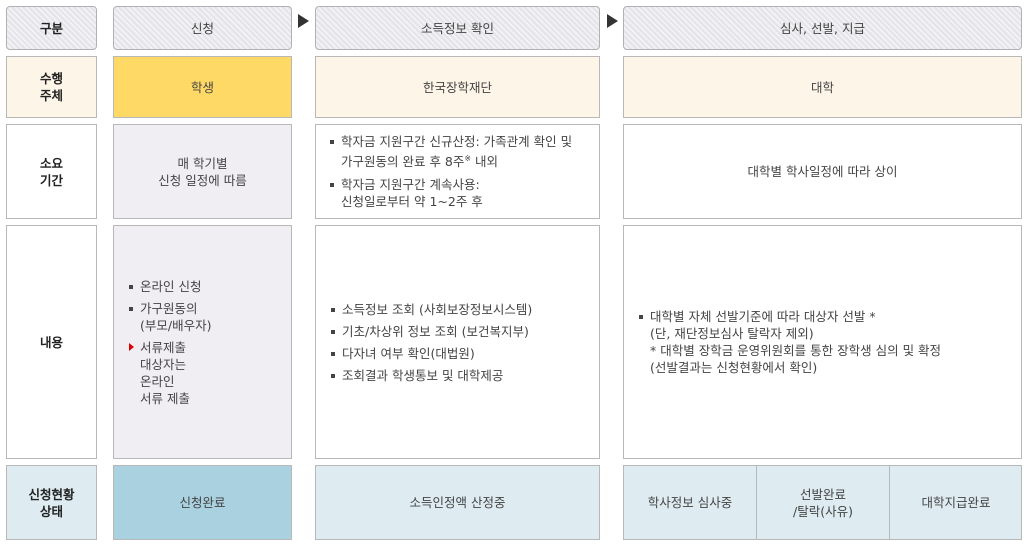 This screenshot has width=1030, height=547. What do you see at coordinates (485, 162) in the screenshot?
I see `duration-item-tail: 내외` at bounding box center [485, 162].